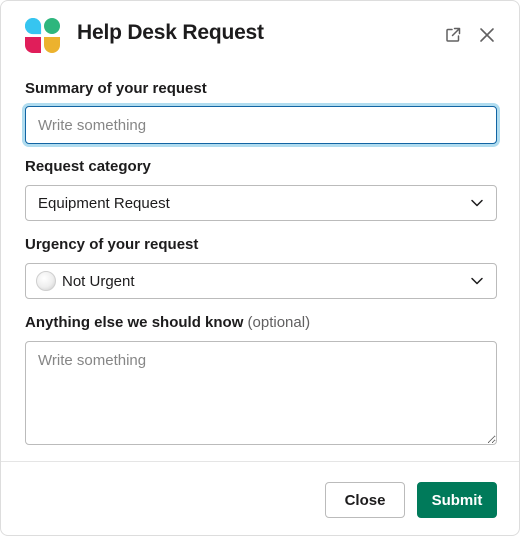  What do you see at coordinates (88, 166) in the screenshot?
I see `category-label: Request category` at bounding box center [88, 166].